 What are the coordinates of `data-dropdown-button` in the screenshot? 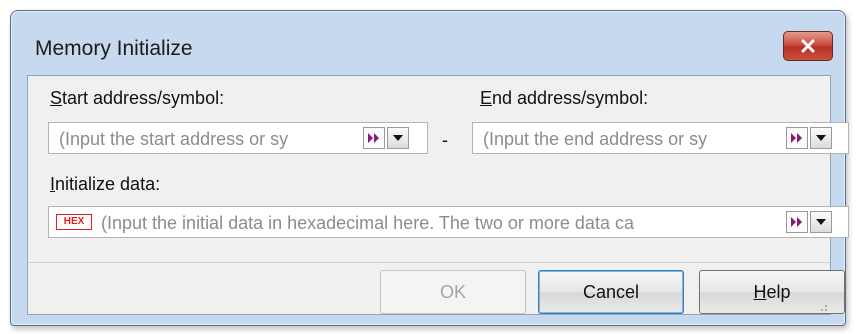 It's located at (821, 222).